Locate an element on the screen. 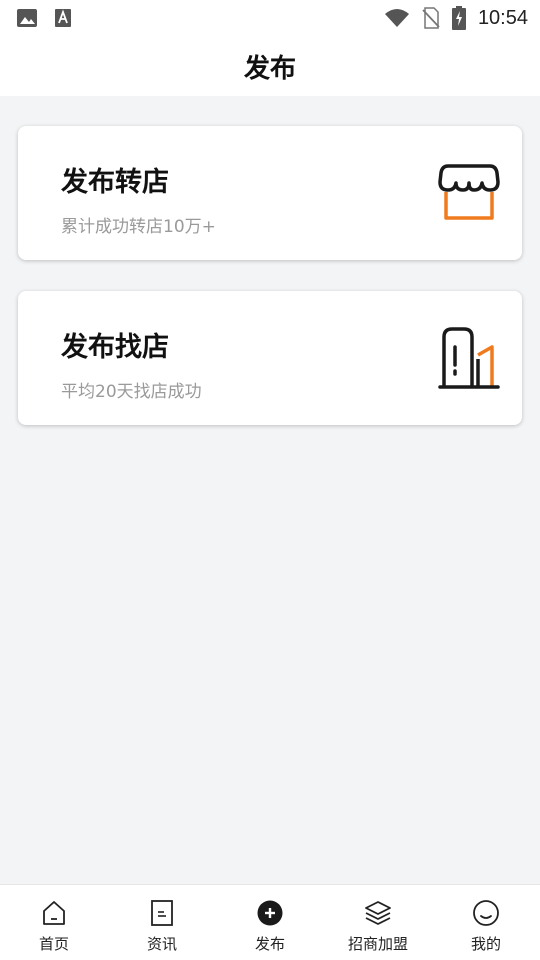 The height and width of the screenshot is (960, 540). card-title: 发布转店 is located at coordinates (115, 182).